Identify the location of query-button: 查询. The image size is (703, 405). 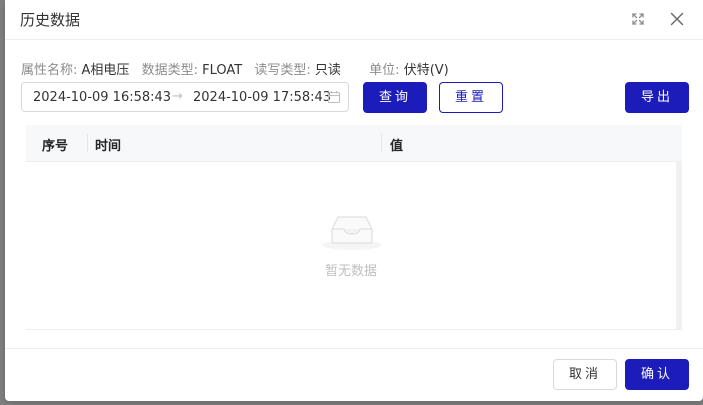
(395, 97).